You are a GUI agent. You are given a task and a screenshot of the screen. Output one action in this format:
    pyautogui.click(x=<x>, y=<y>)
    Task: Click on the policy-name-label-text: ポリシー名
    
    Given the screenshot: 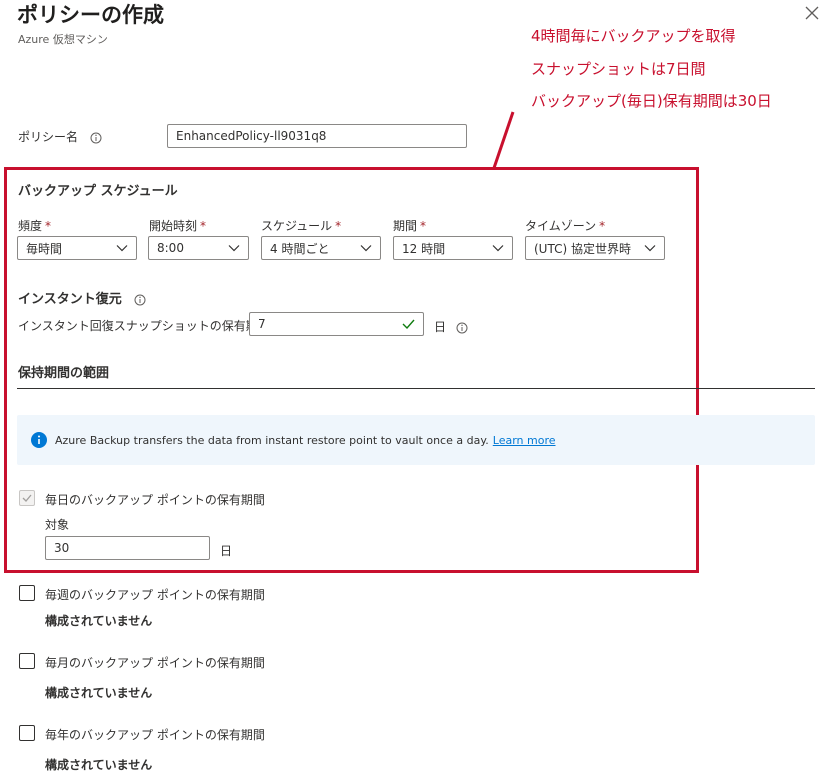 What is the action you would take?
    pyautogui.click(x=48, y=137)
    